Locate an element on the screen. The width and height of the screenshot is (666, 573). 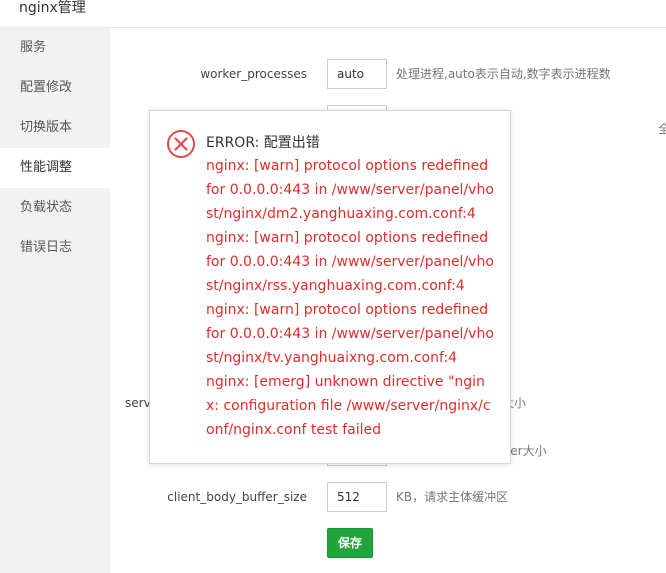
window-title: nginx管理 is located at coordinates (52, 8).